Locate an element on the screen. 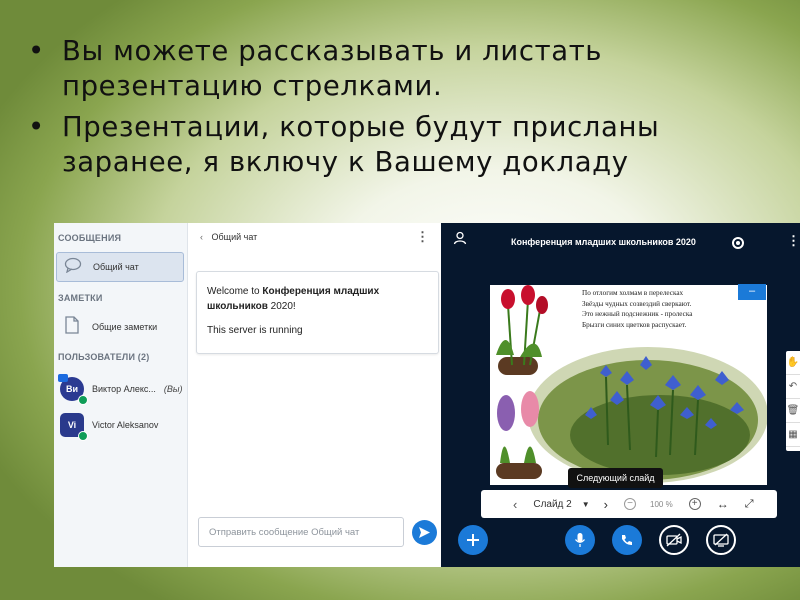 Image resolution: width=800 pixels, height=600 pixels. zoom-out-icon: − is located at coordinates (630, 504).